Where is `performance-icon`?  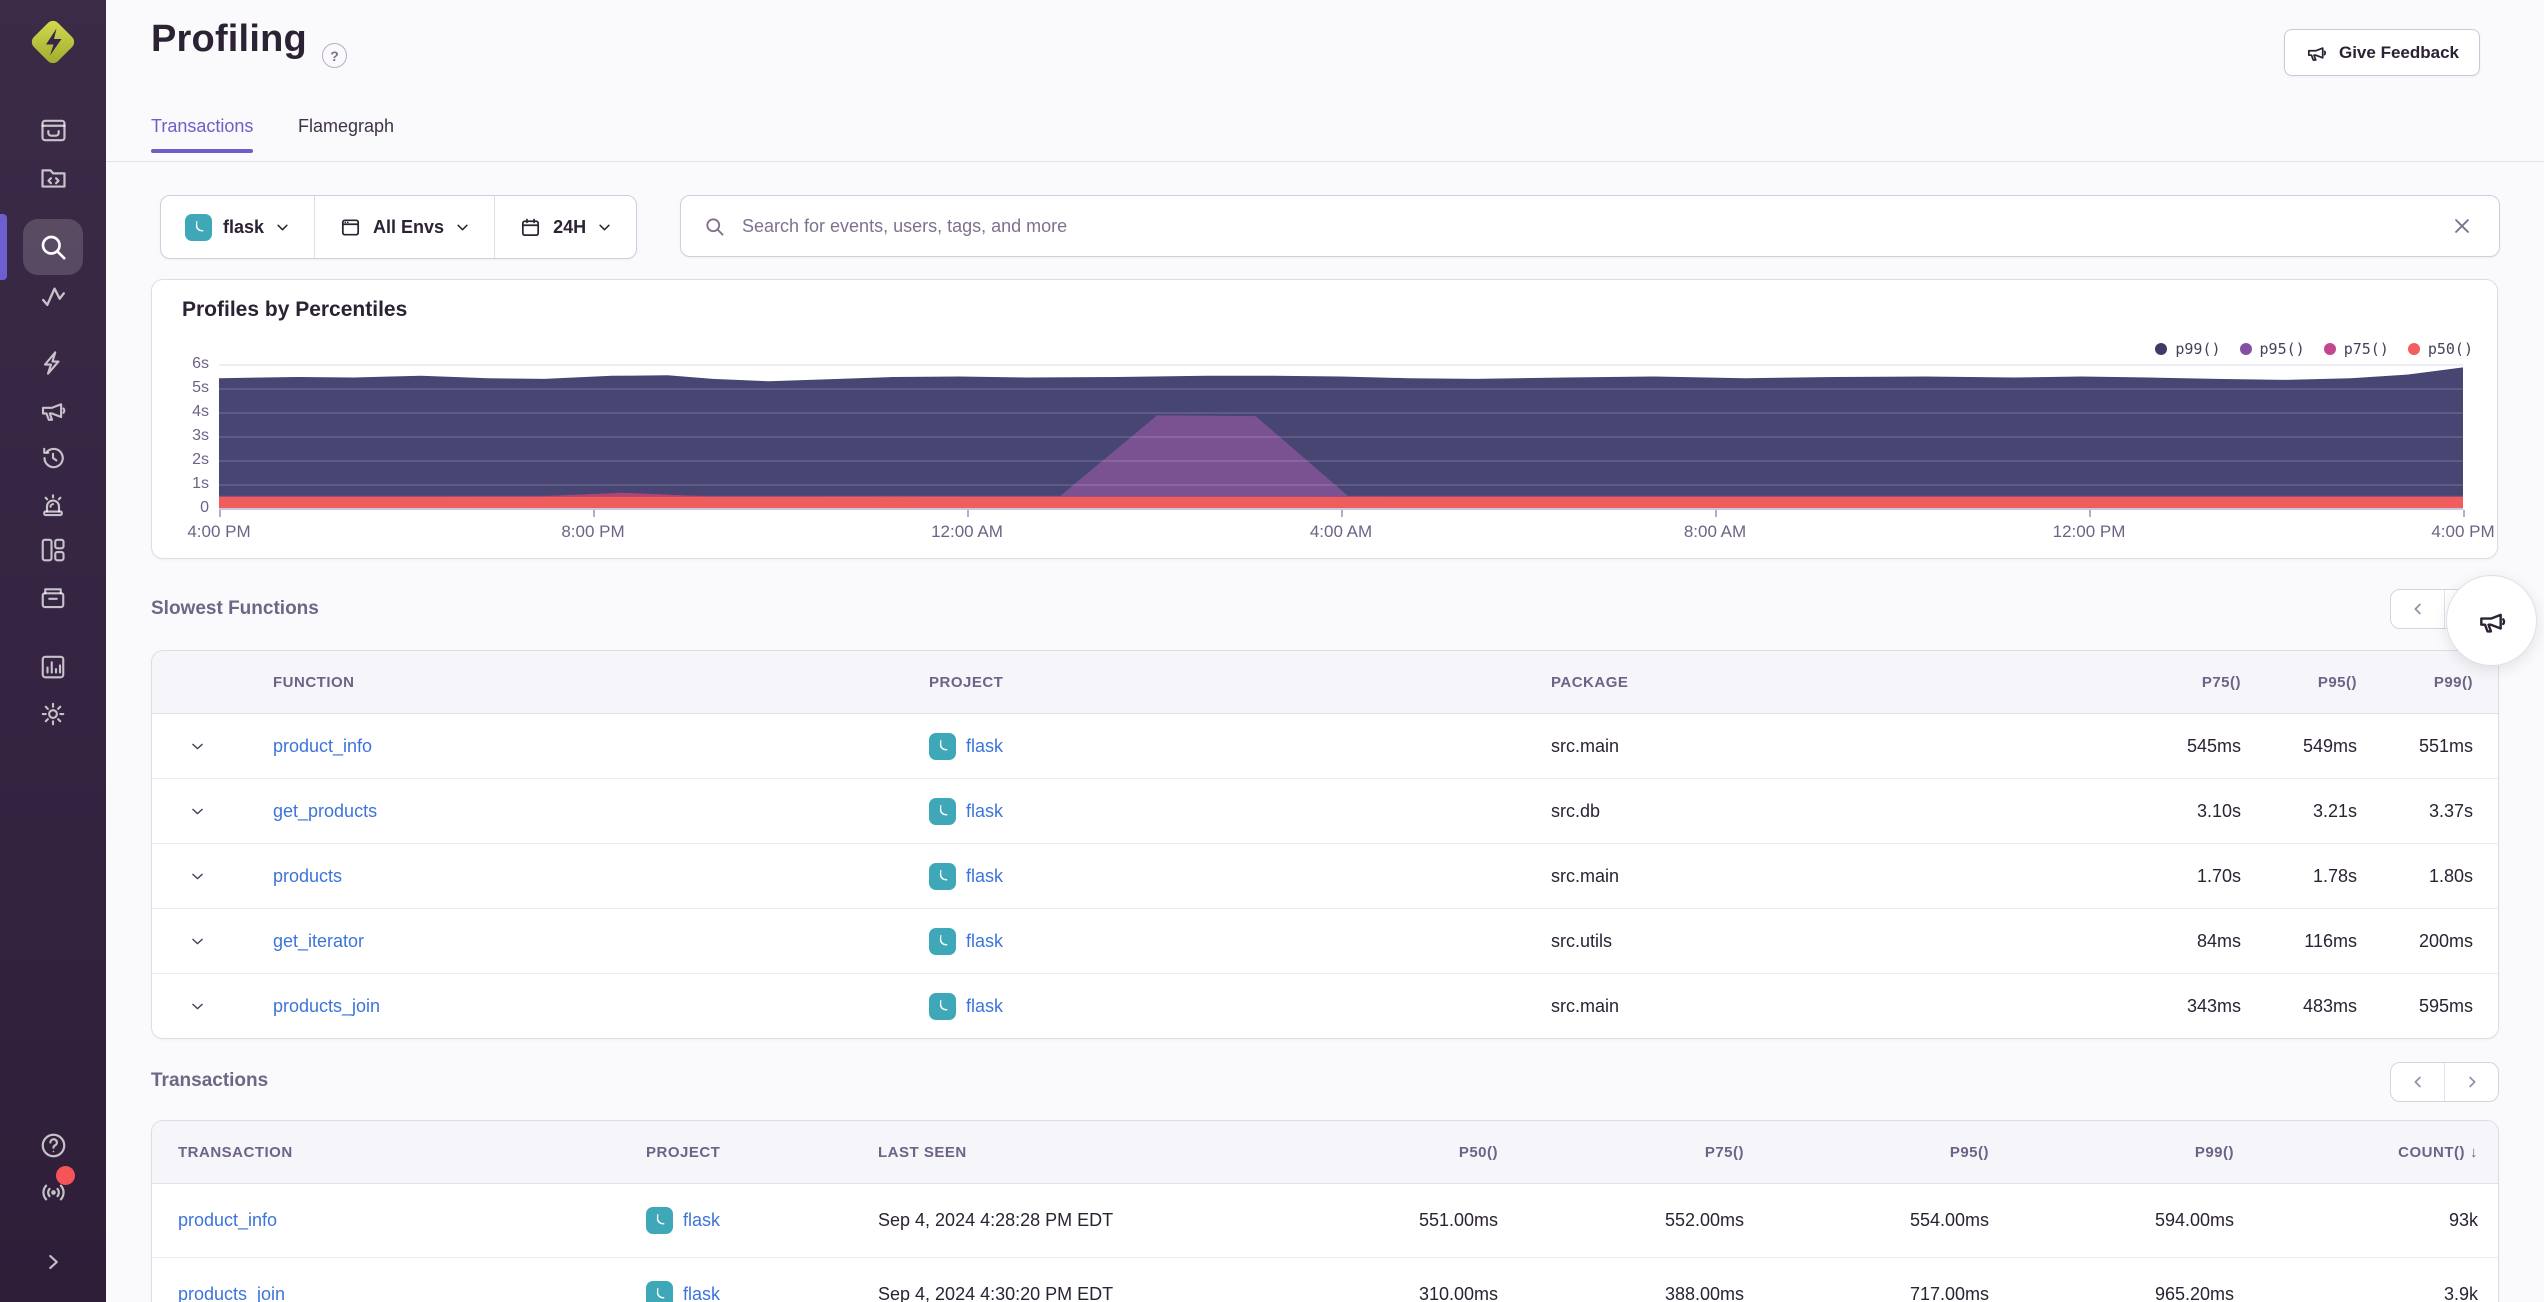 performance-icon is located at coordinates (53, 295).